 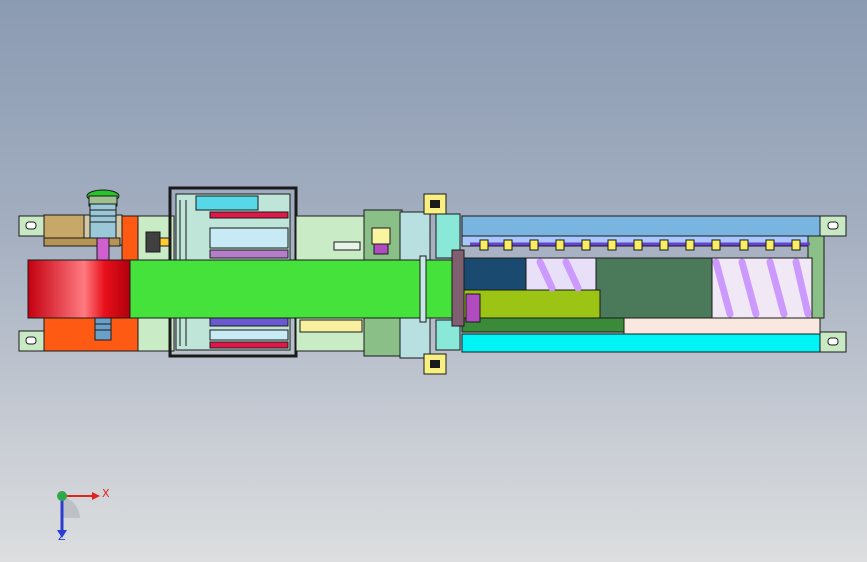 What do you see at coordinates (106, 493) in the screenshot?
I see `axis-x-label: X` at bounding box center [106, 493].